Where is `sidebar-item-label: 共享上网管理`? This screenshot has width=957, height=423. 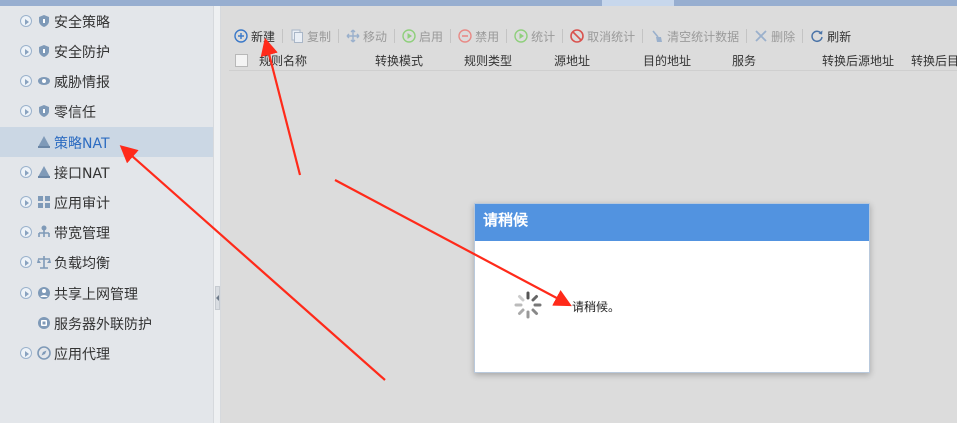 sidebar-item-label: 共享上网管理 is located at coordinates (96, 295).